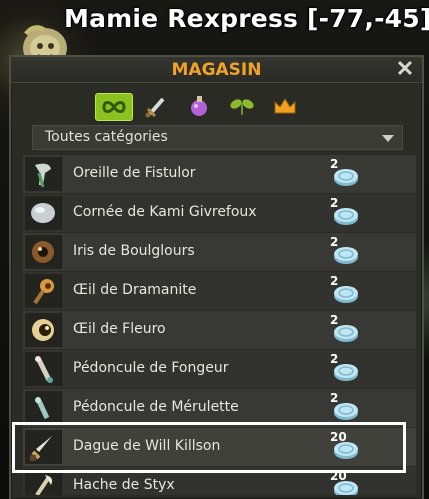  Describe the element at coordinates (219, 252) in the screenshot. I see `list-item: Iris de Boulglours 2` at that location.